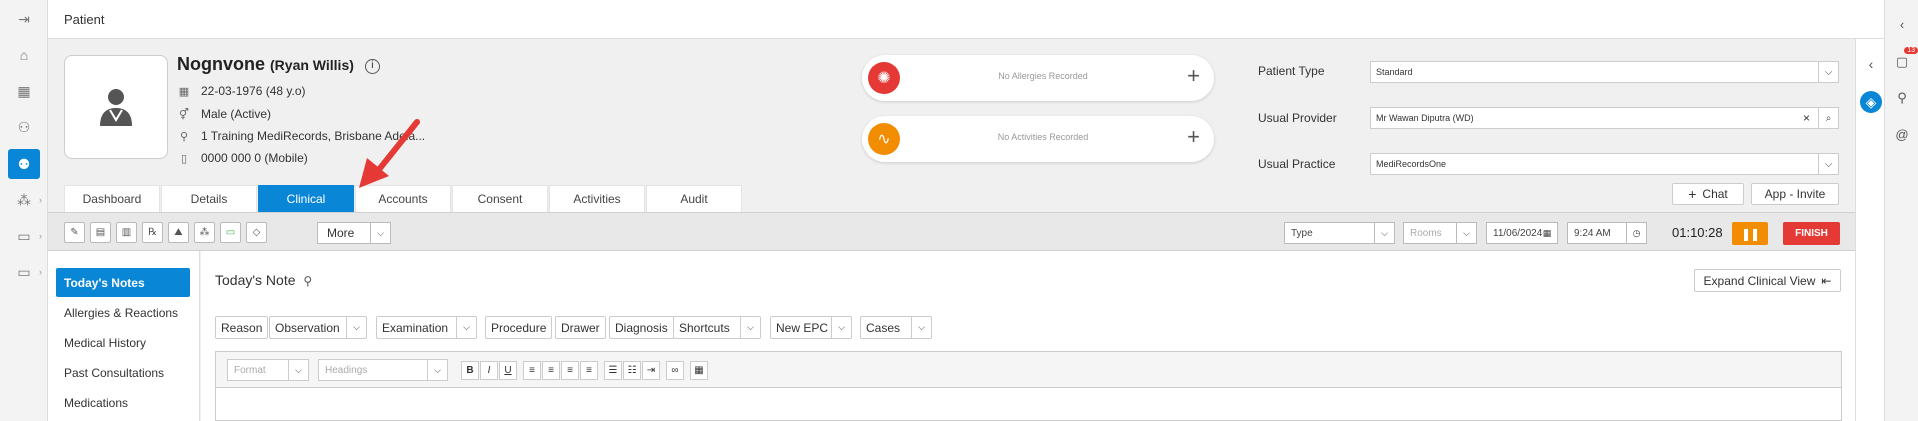 The image size is (1918, 421). What do you see at coordinates (1339, 233) in the screenshot?
I see `type-select: Type ⌵` at bounding box center [1339, 233].